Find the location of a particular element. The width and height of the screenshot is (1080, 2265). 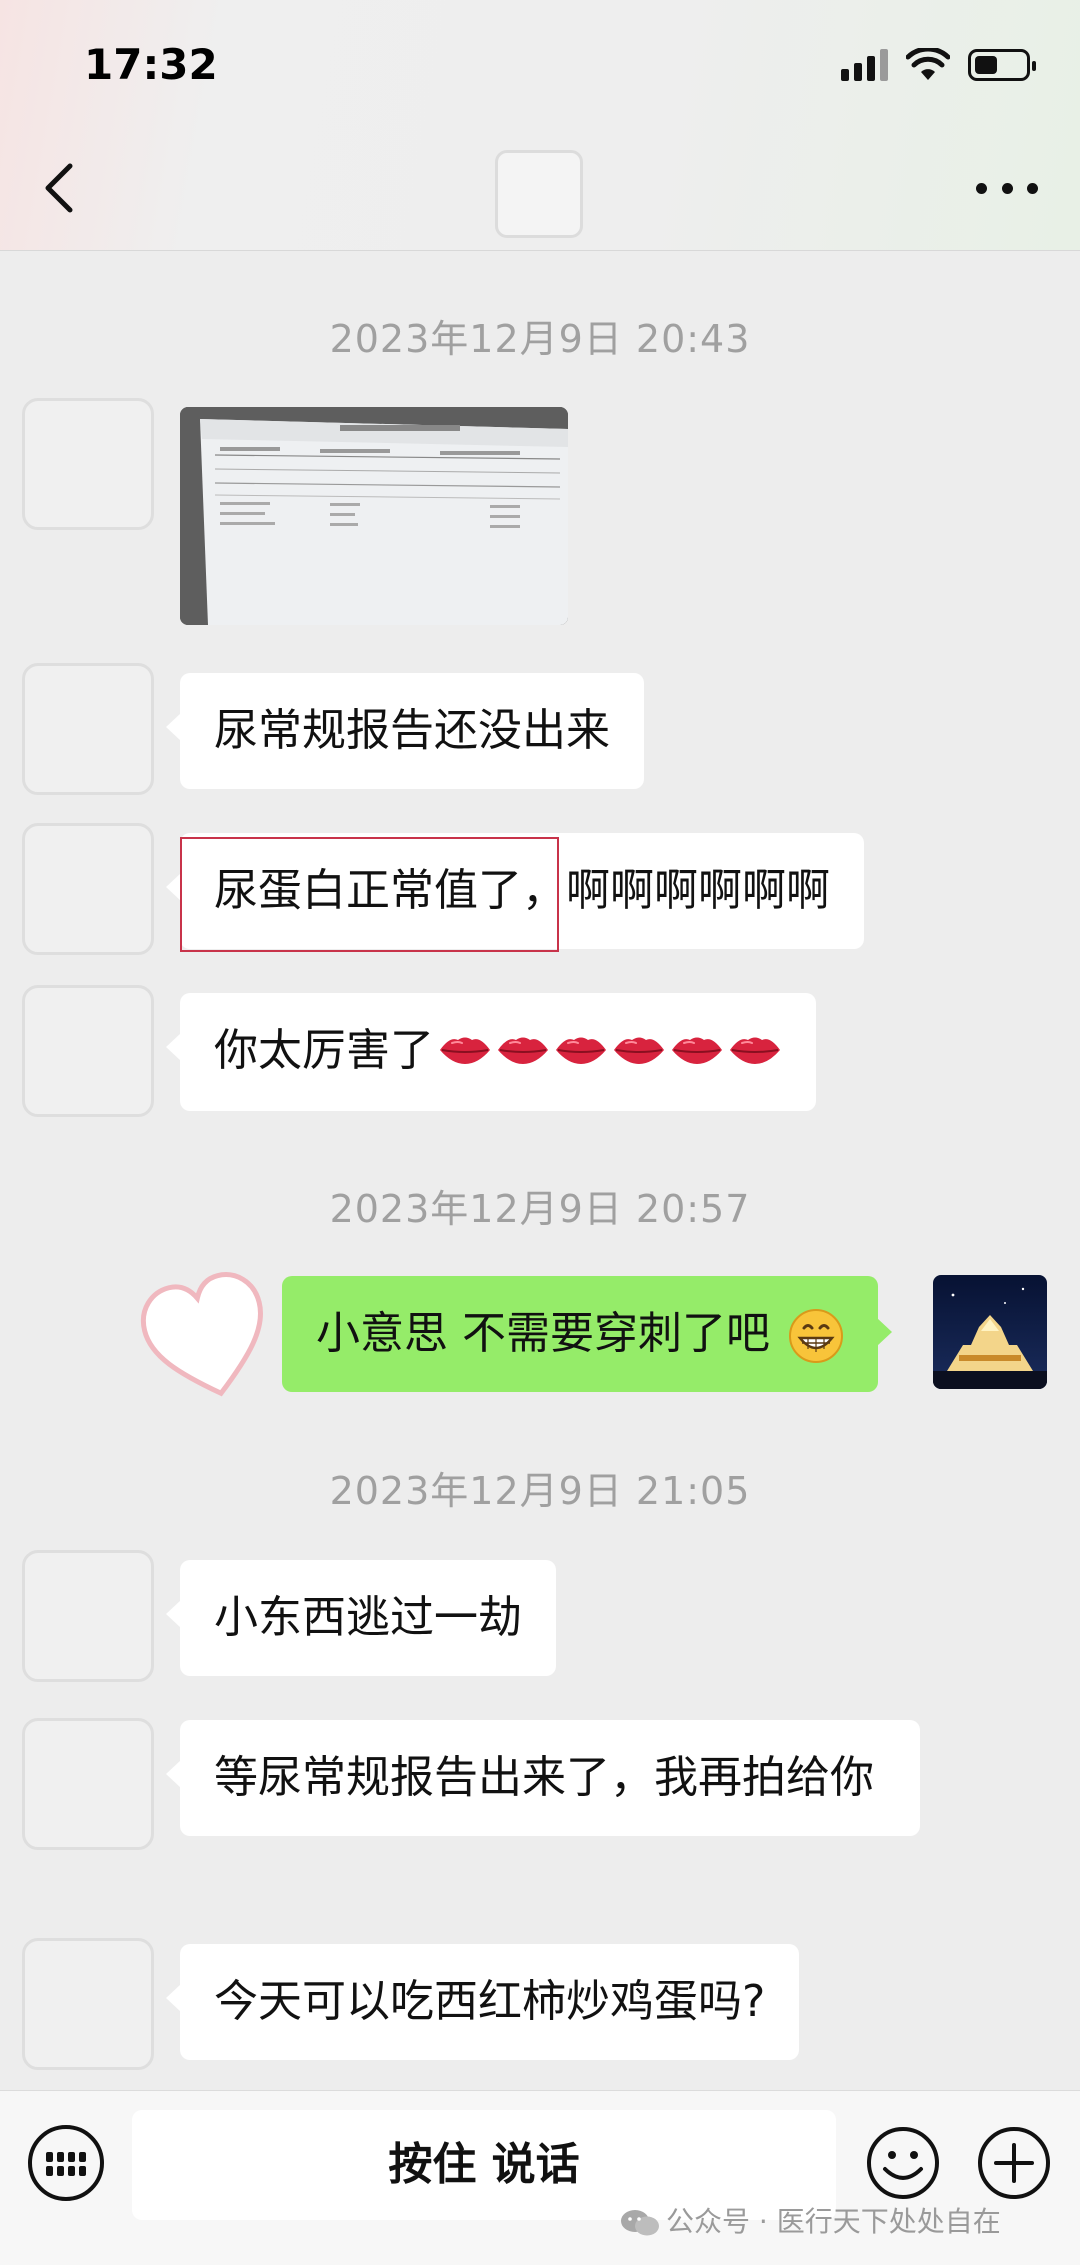

battery-level is located at coordinates (986, 65).